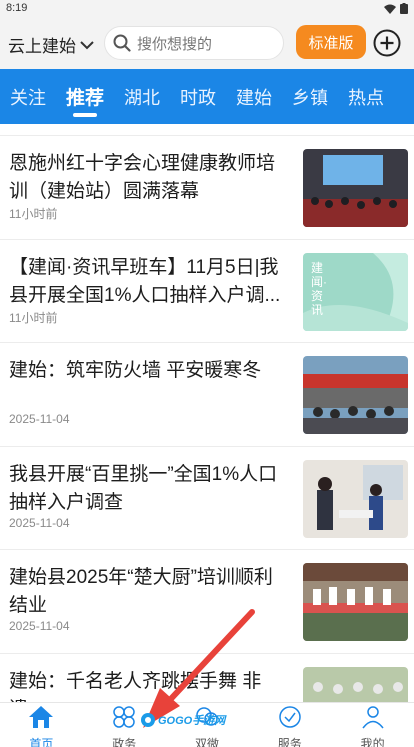  What do you see at coordinates (41, 719) in the screenshot?
I see `home-icon` at bounding box center [41, 719].